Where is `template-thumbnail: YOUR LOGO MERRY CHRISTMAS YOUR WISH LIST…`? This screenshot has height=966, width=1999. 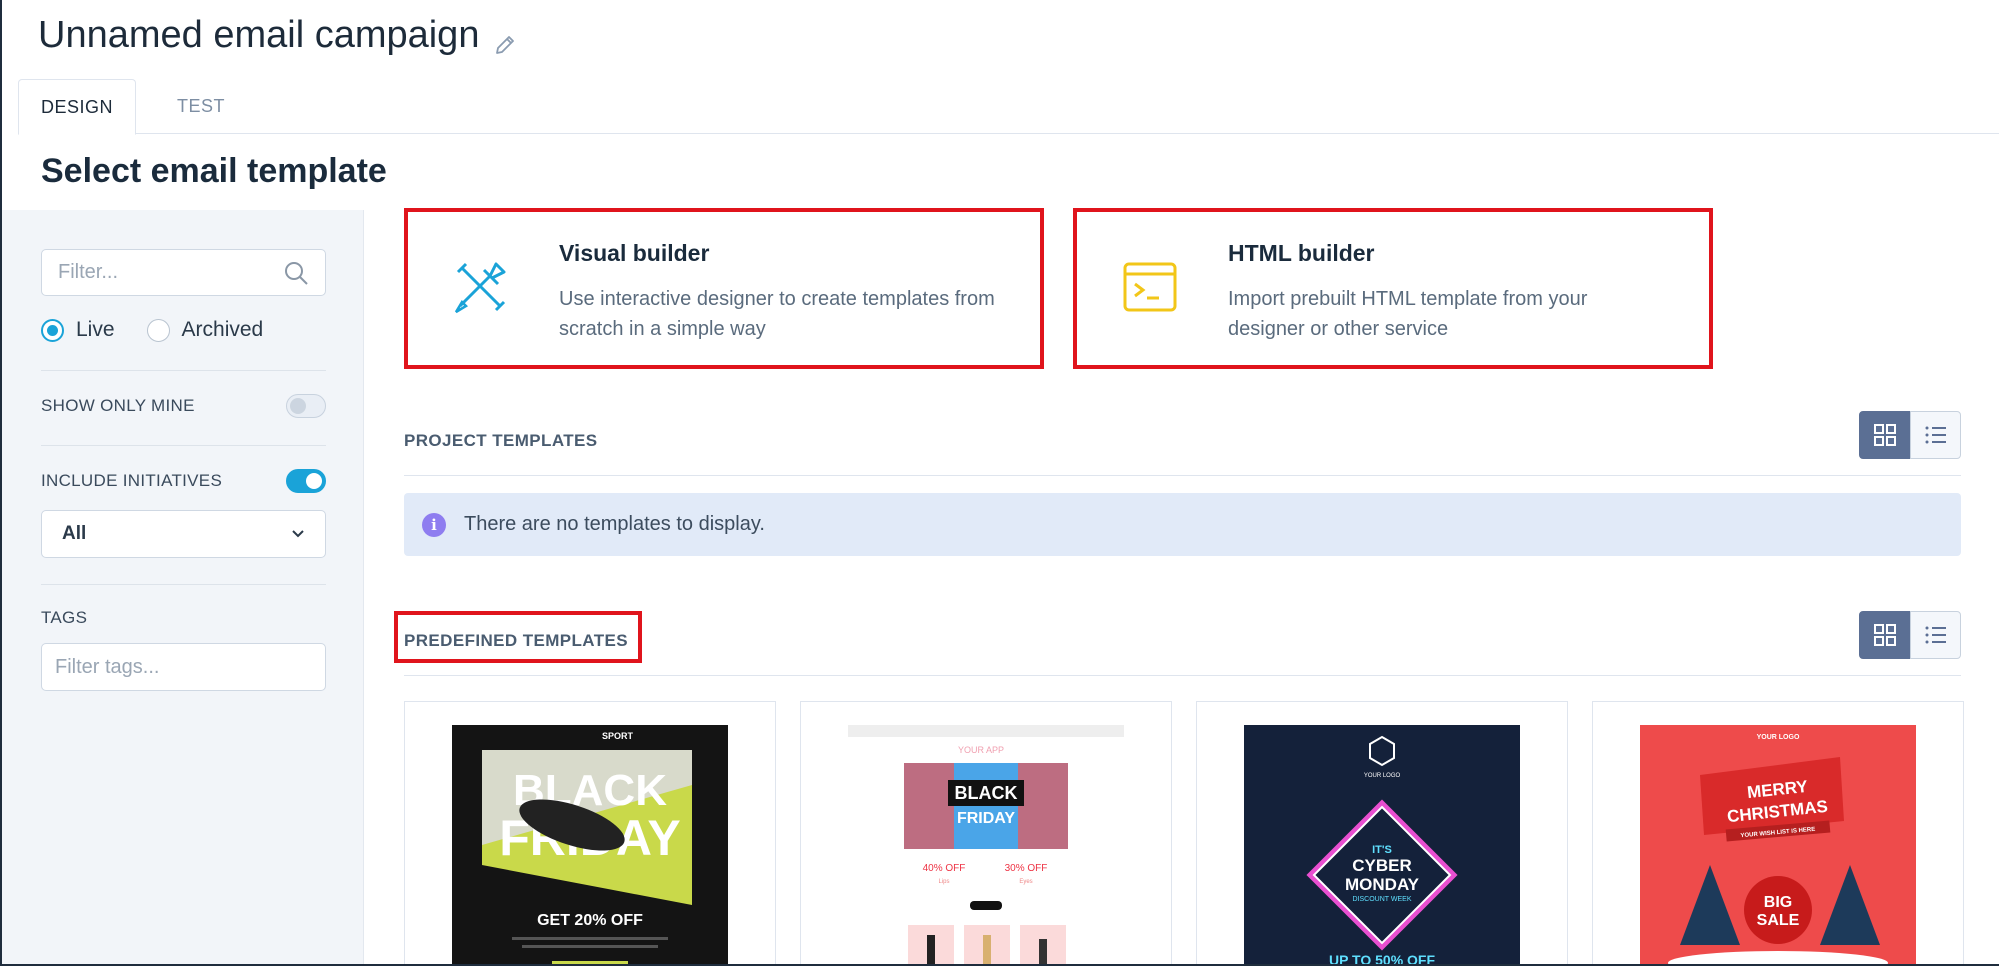 template-thumbnail: YOUR LOGO MERRY CHRISTMAS YOUR WISH LIST… is located at coordinates (1778, 845).